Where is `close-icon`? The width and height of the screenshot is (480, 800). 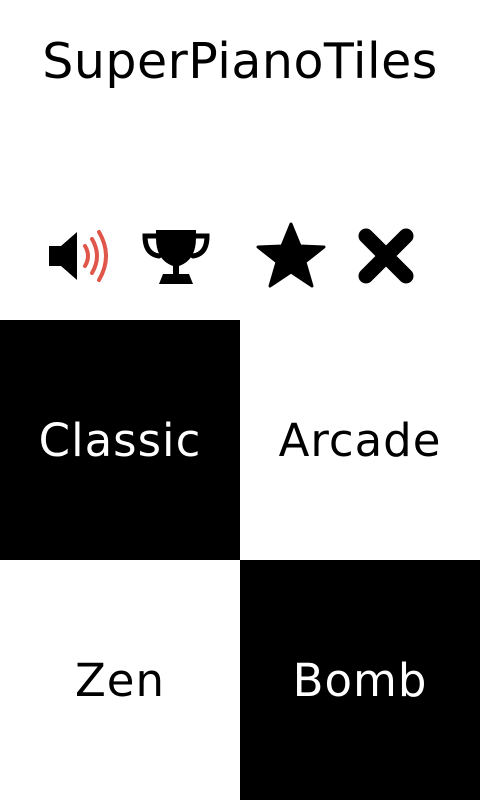 close-icon is located at coordinates (386, 256).